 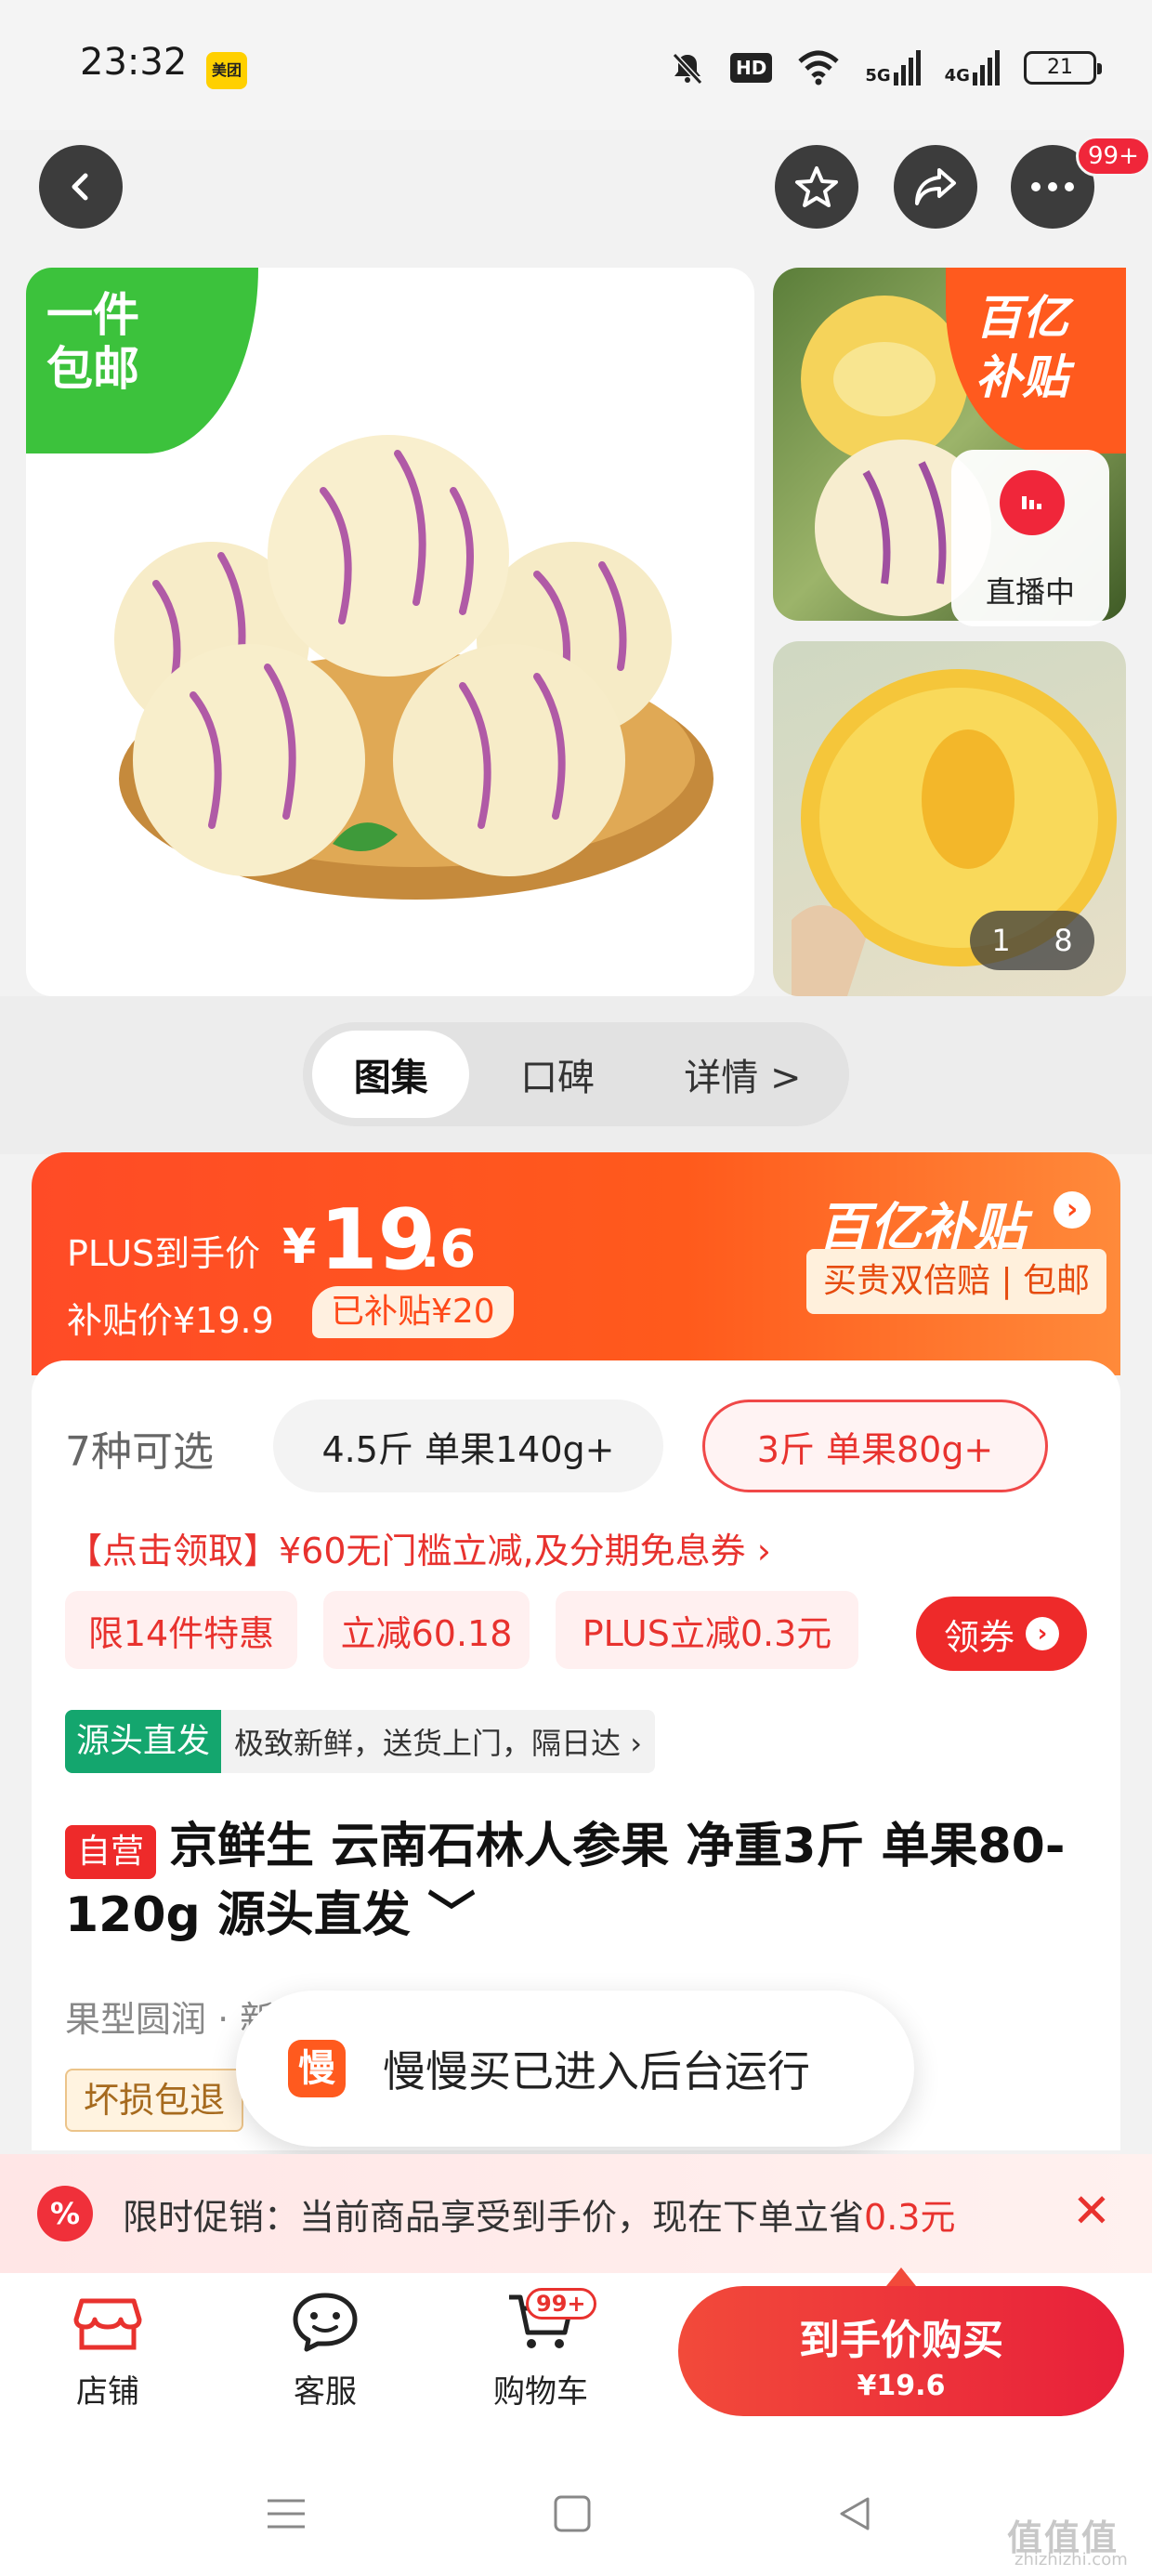 I want to click on origin-shipping-row: 源头直发 极致新鲜，送货上门，隔日达 ›, so click(x=360, y=1741).